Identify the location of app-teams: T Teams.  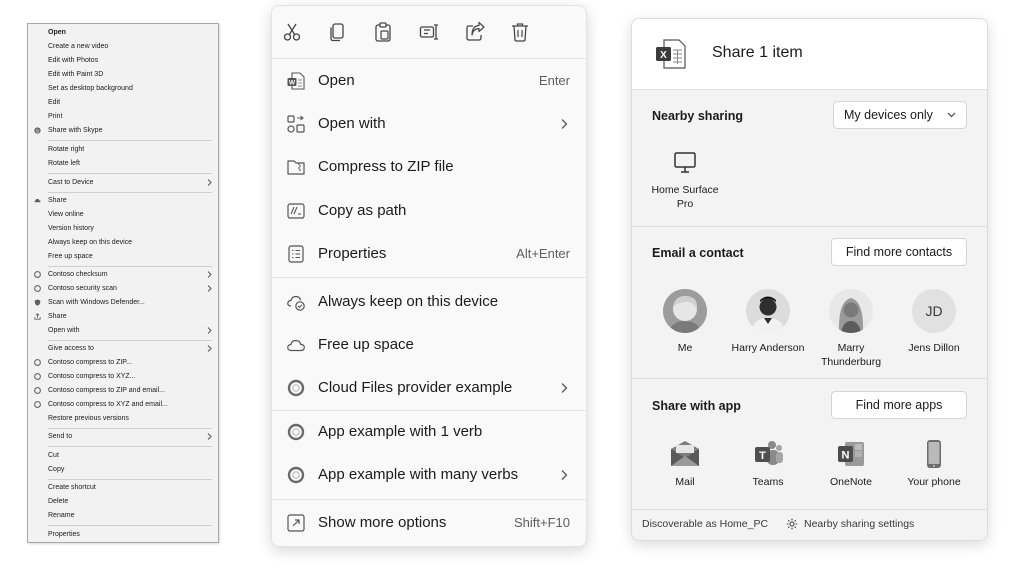
(768, 464).